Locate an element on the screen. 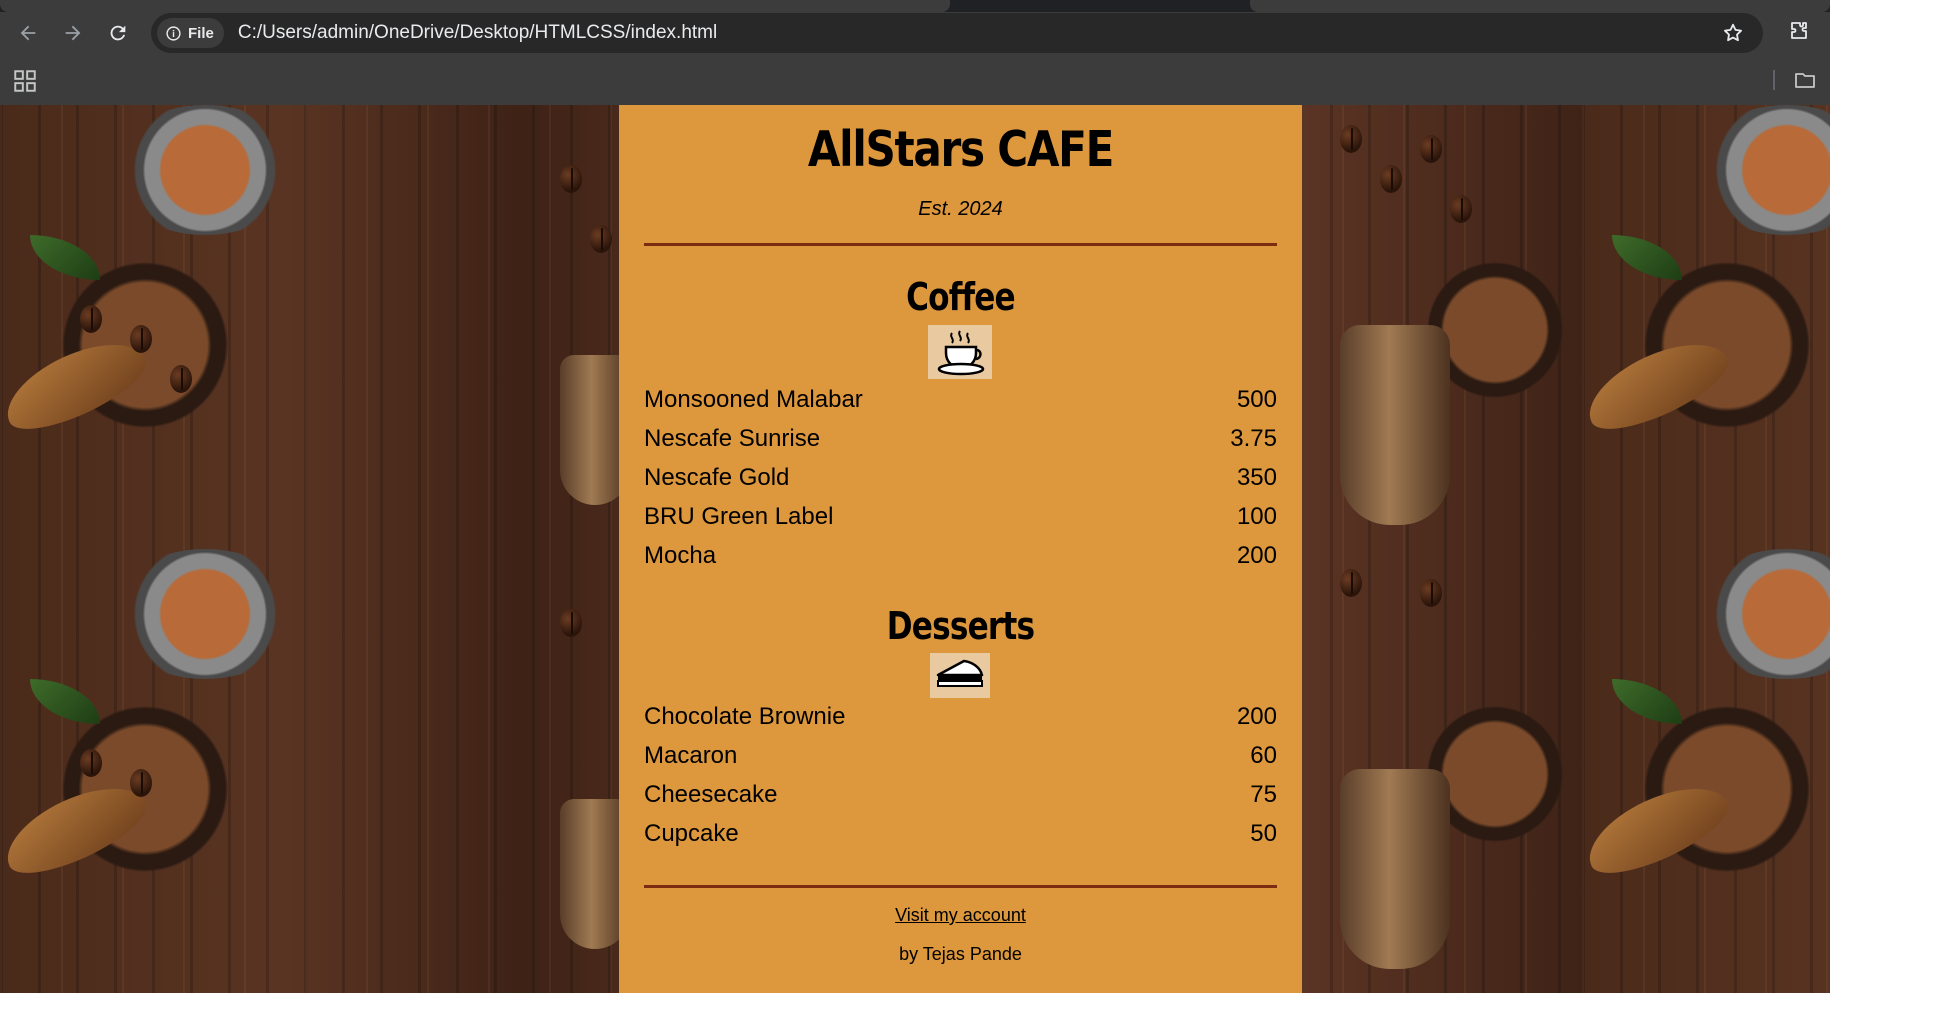 The width and height of the screenshot is (1940, 1016). menu-item: Monsooned Malabar 500 is located at coordinates (960, 401).